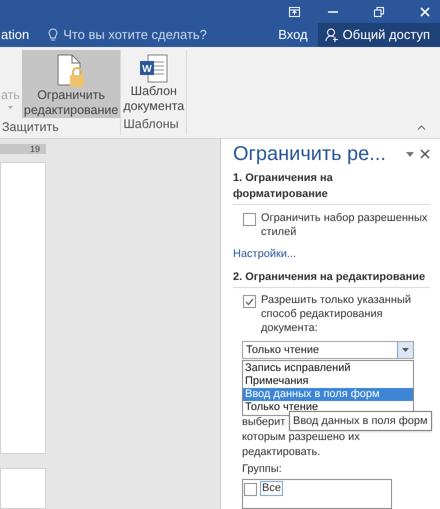 The height and width of the screenshot is (509, 440). Describe the element at coordinates (328, 407) in the screenshot. I see `dropdown-option: Только чтение` at that location.